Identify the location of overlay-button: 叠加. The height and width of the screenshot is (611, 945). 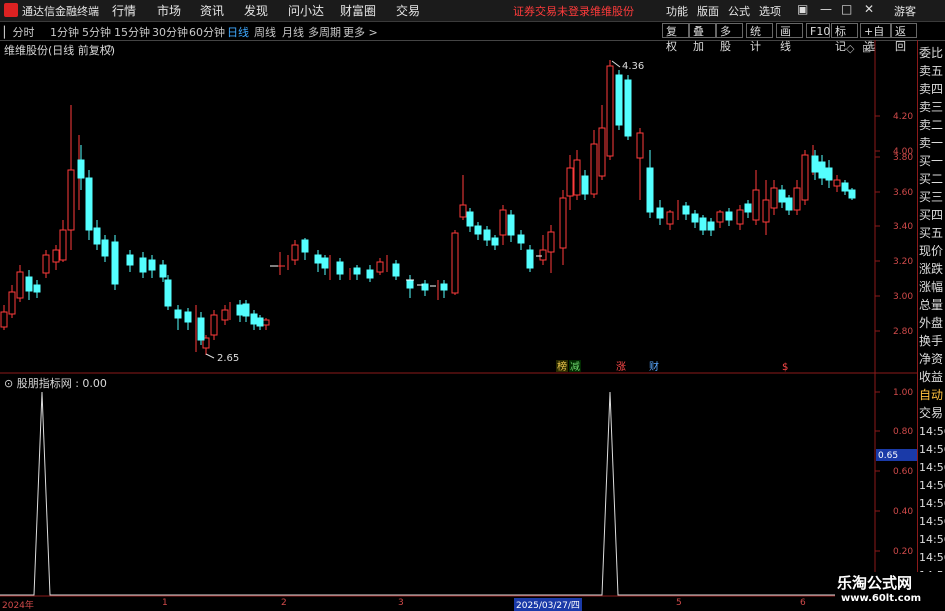
(702, 38).